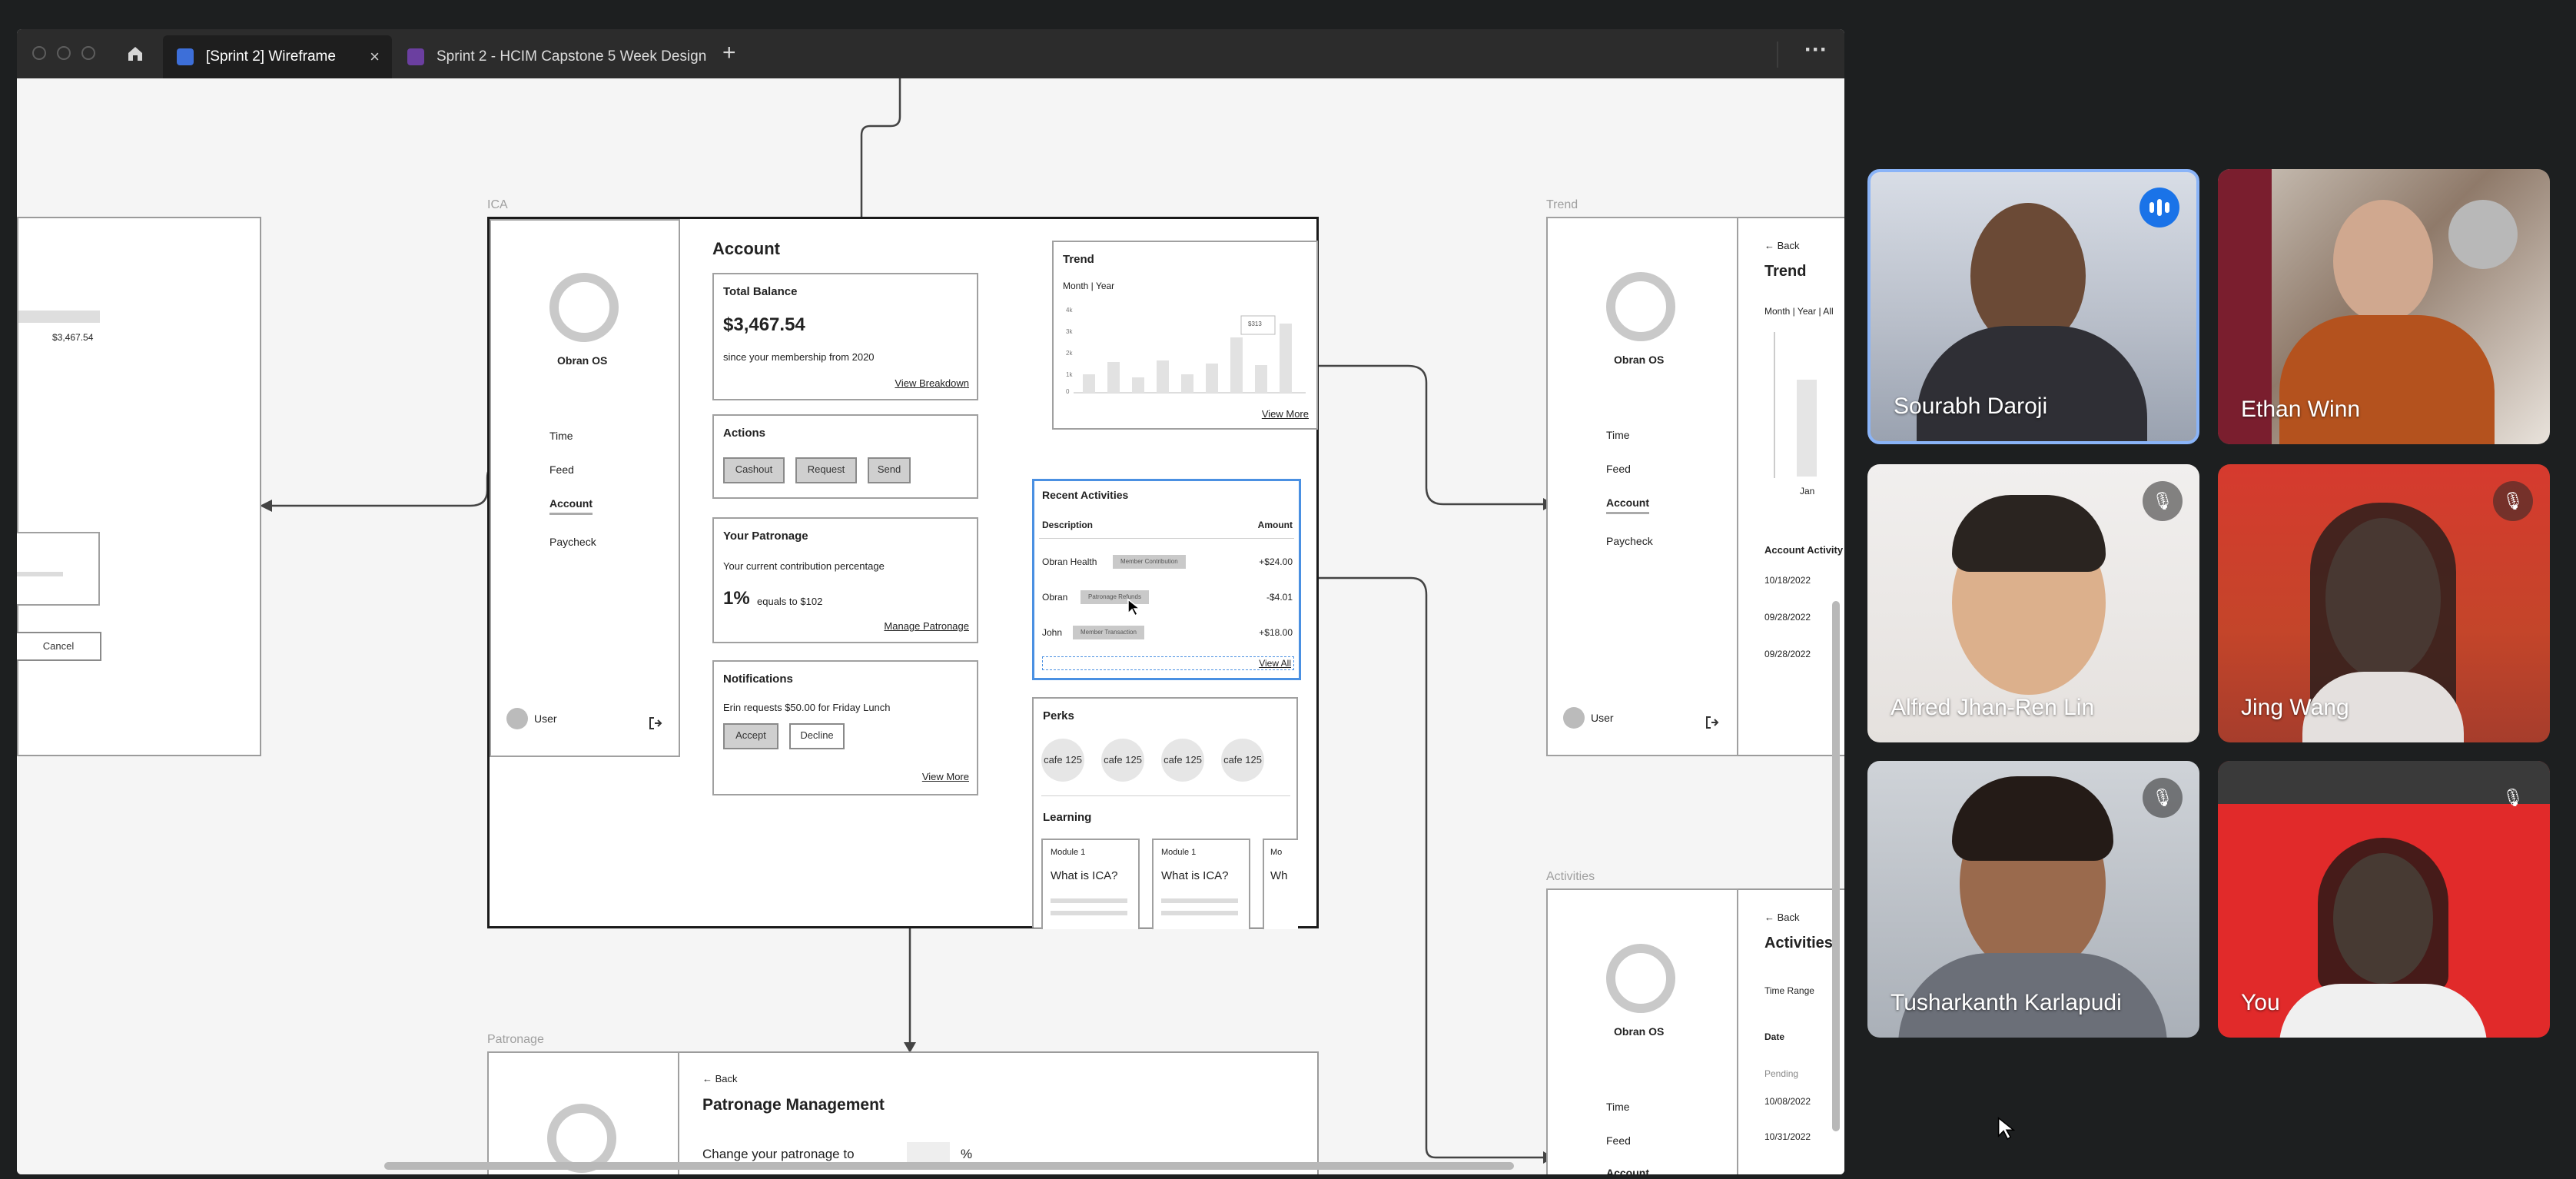 The width and height of the screenshot is (2576, 1179). Describe the element at coordinates (926, 626) in the screenshot. I see `manage-patronage-link: Manage Patronage` at that location.